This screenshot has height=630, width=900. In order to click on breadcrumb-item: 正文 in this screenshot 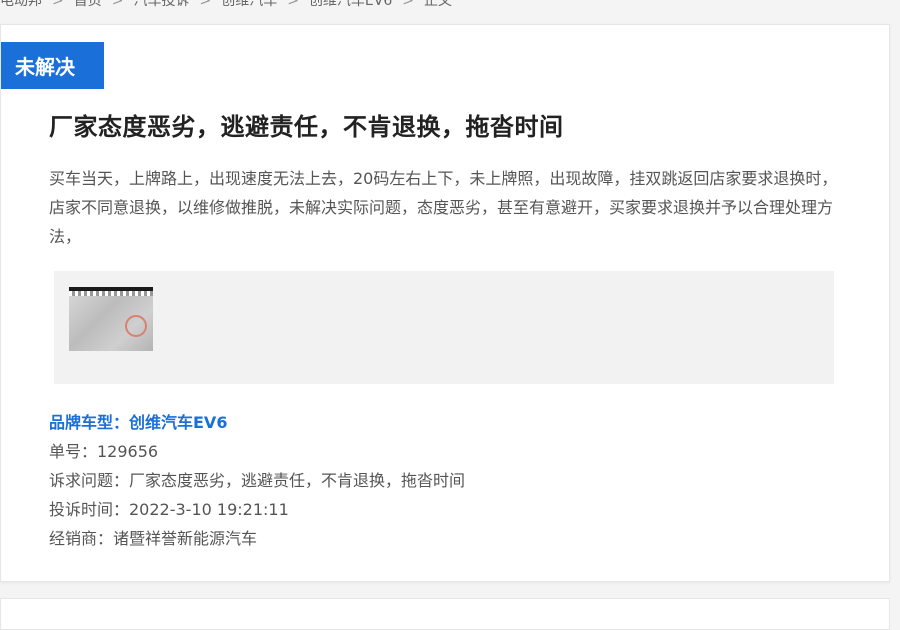, I will do `click(438, 4)`.